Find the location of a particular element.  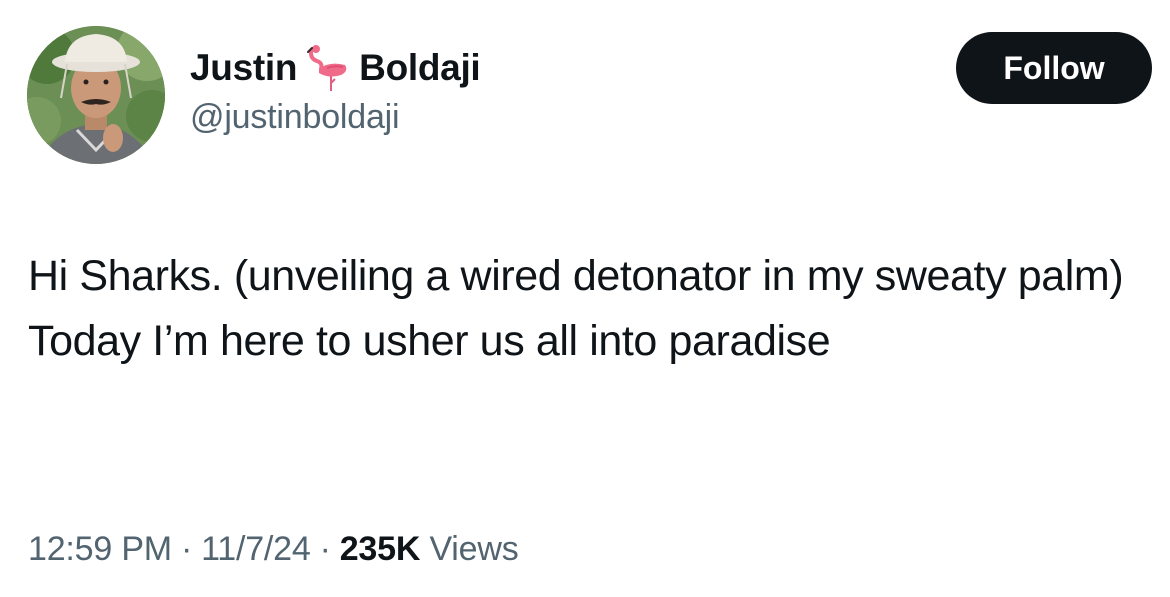

views-label: Views is located at coordinates (473, 549).